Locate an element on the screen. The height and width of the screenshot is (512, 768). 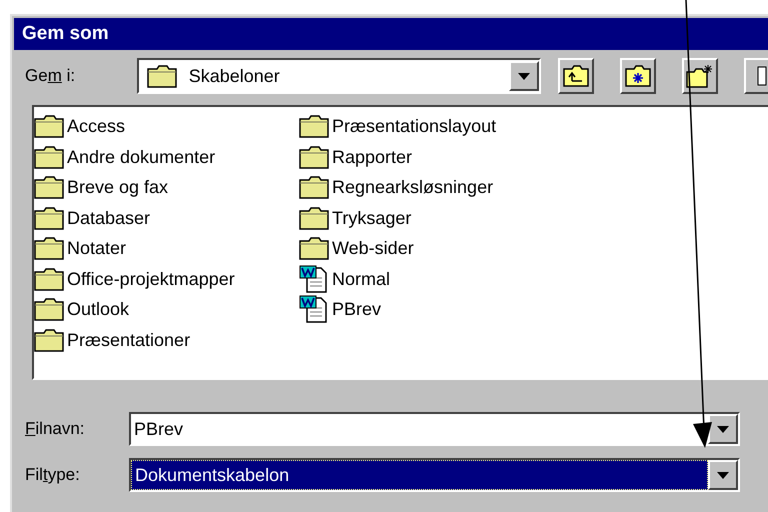
field-value: PBrev is located at coordinates (158, 429).